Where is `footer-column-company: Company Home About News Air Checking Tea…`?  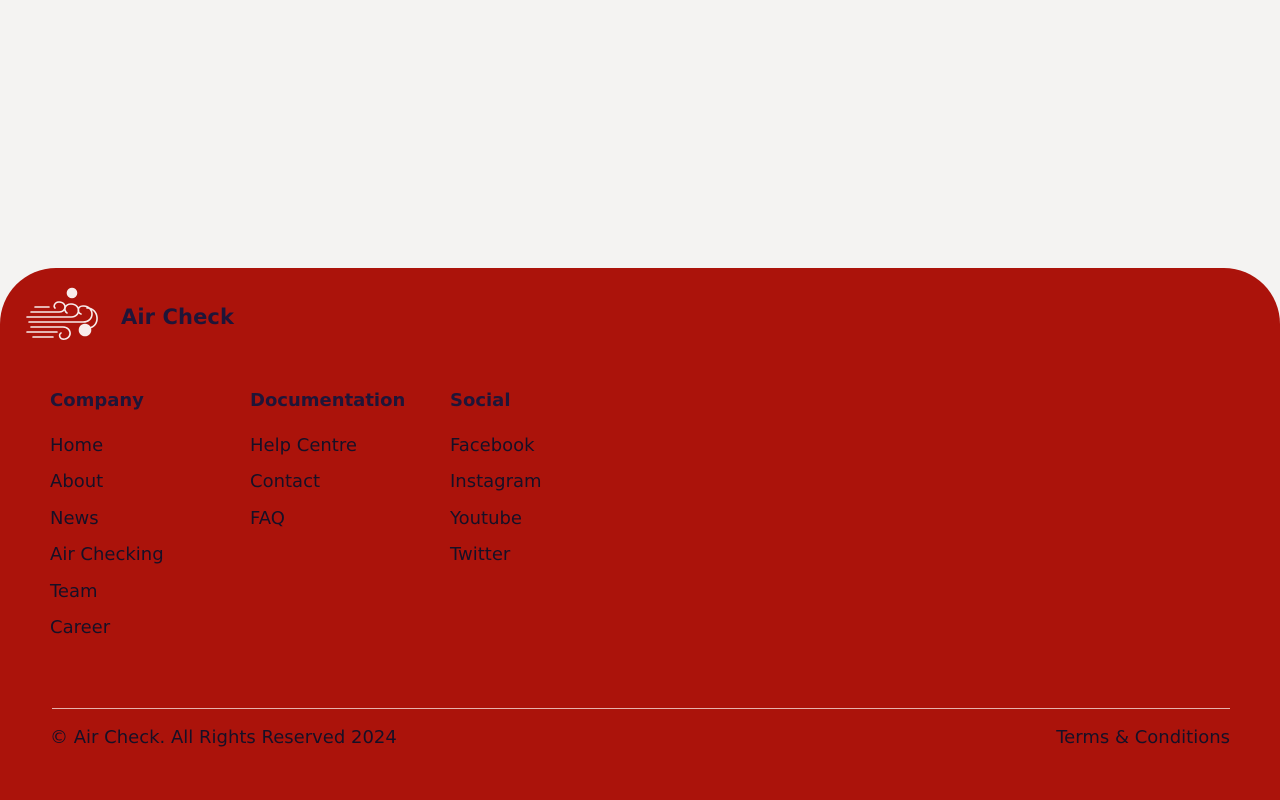 footer-column-company: Company Home About News Air Checking Tea… is located at coordinates (150, 520).